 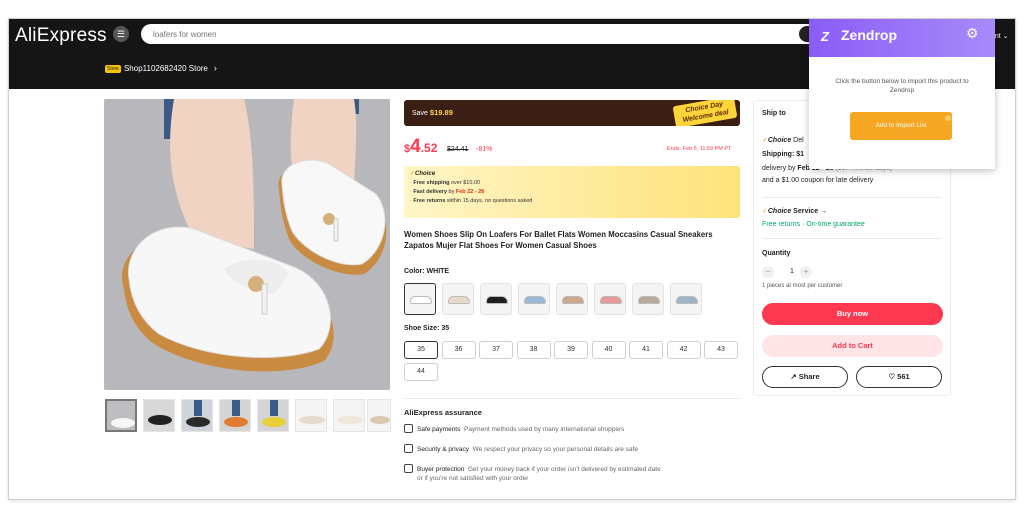 I want to click on size-option: 35, so click(x=421, y=350).